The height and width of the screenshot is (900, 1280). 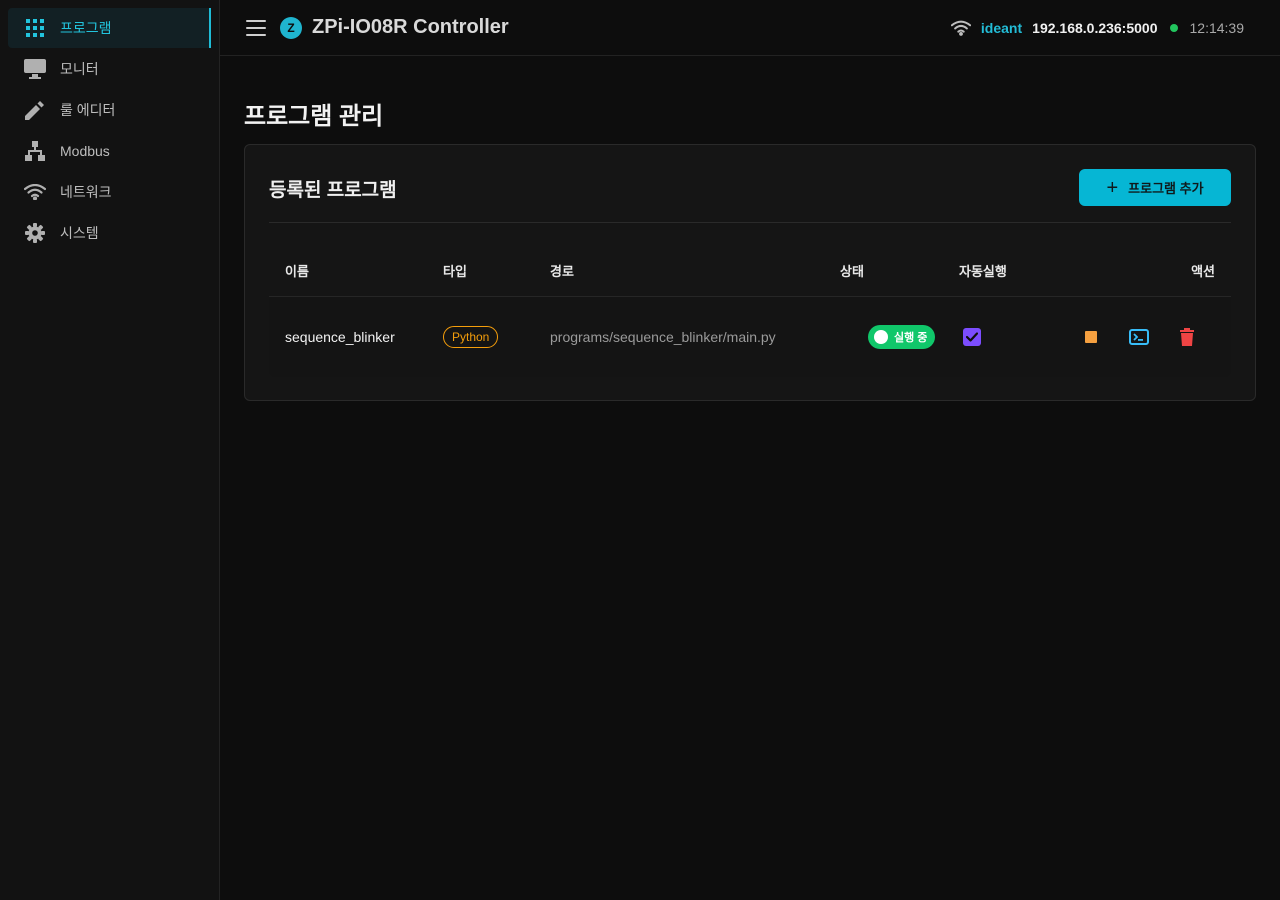 I want to click on sidebar-item-label: 룰 에디터, so click(x=88, y=110).